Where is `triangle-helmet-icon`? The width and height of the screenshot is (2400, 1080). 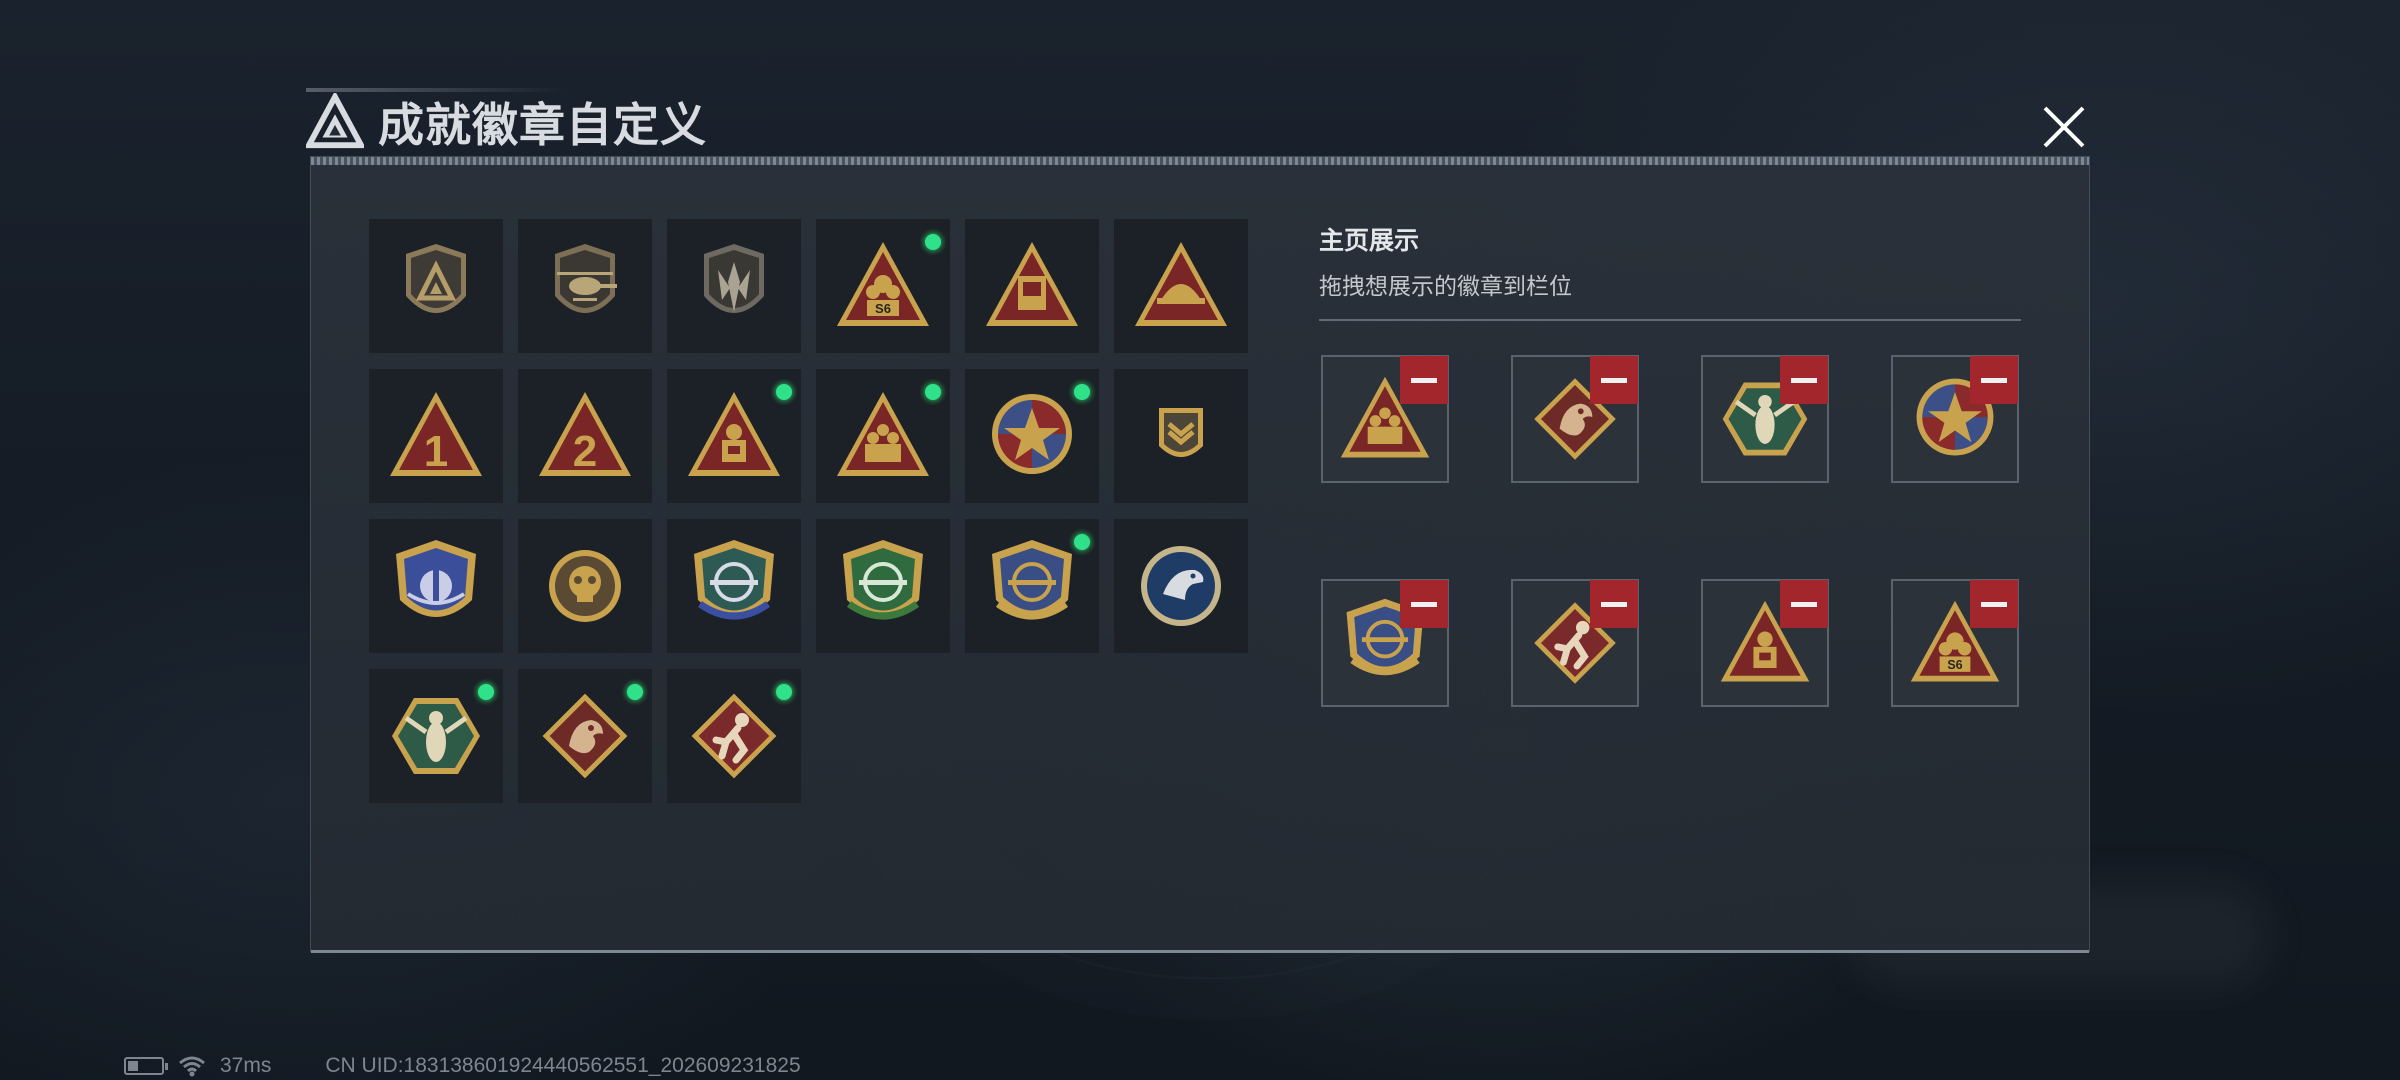
triangle-helmet-icon is located at coordinates (1181, 284).